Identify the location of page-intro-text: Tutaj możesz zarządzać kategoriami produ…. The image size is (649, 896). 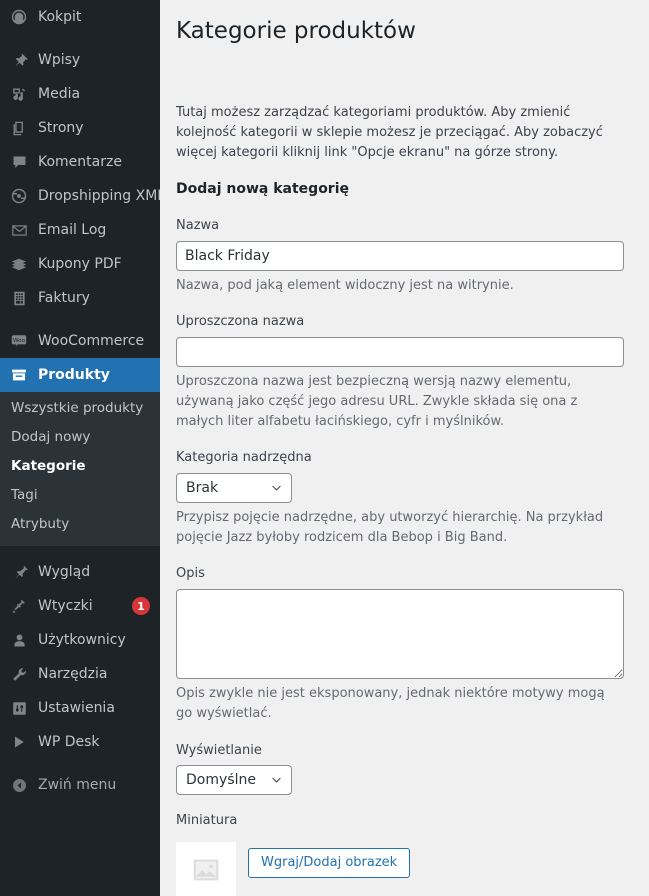
(389, 132).